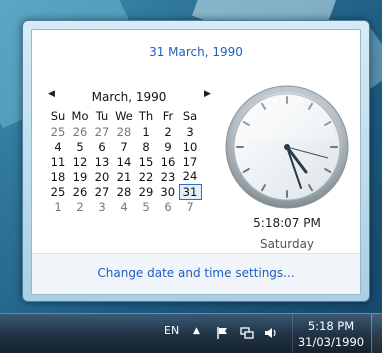  What do you see at coordinates (146, 191) in the screenshot?
I see `calendar-day: 29` at bounding box center [146, 191].